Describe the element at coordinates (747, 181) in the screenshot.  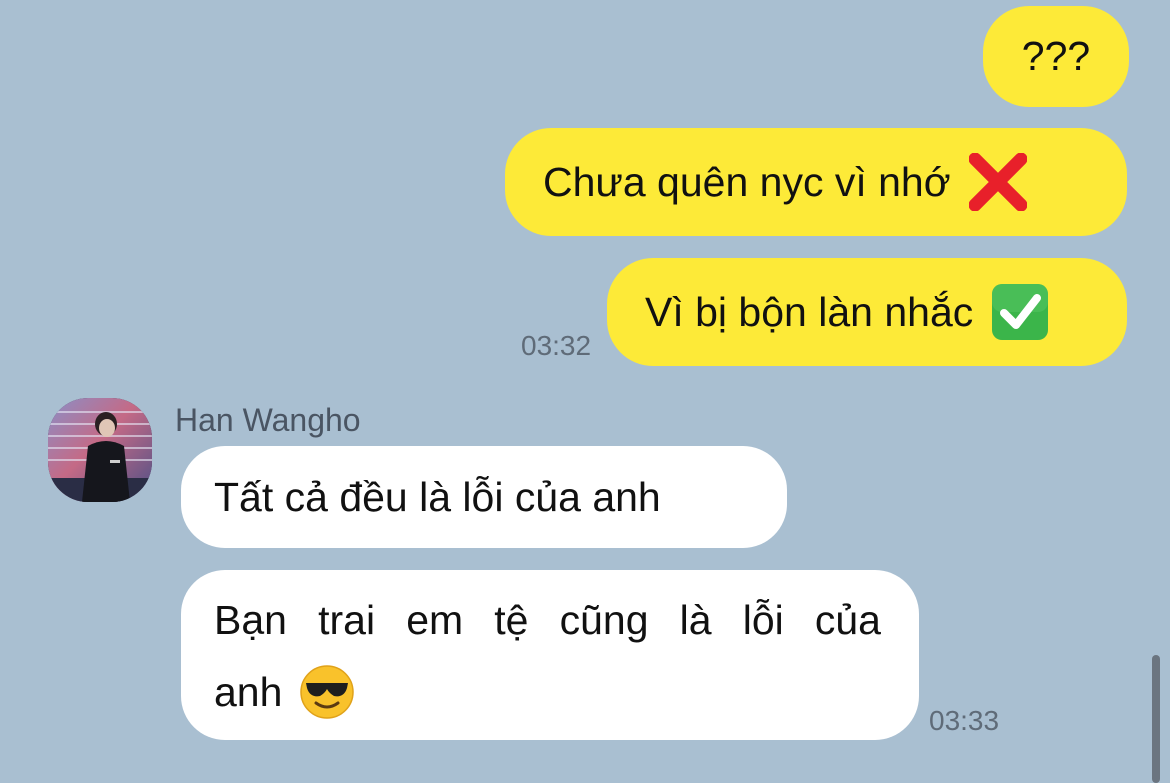
I see `message-text: Chưa quên nyc vì nhớ` at that location.